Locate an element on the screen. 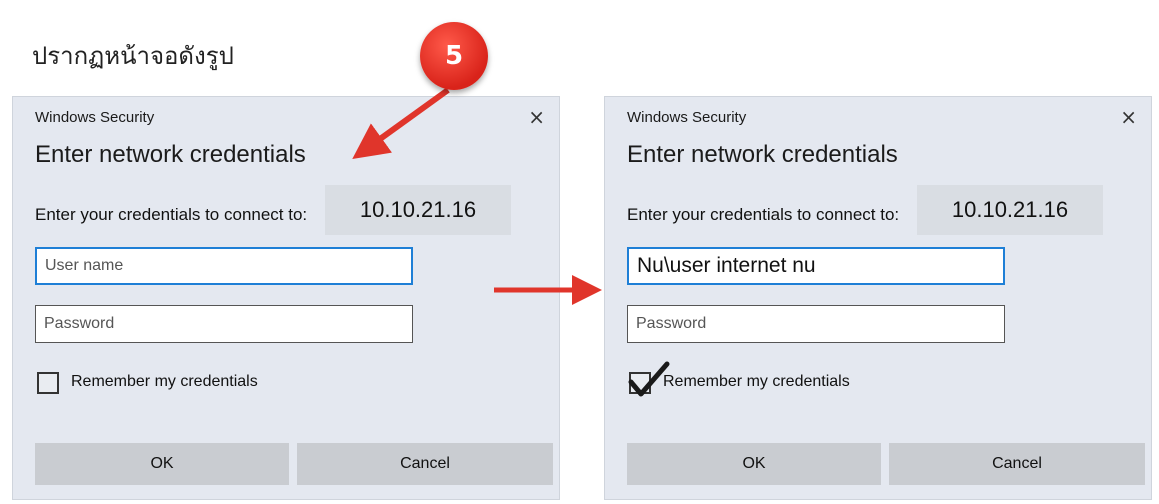 Image resolution: width=1159 pixels, height=504 pixels. step-badge: 5 is located at coordinates (454, 56).